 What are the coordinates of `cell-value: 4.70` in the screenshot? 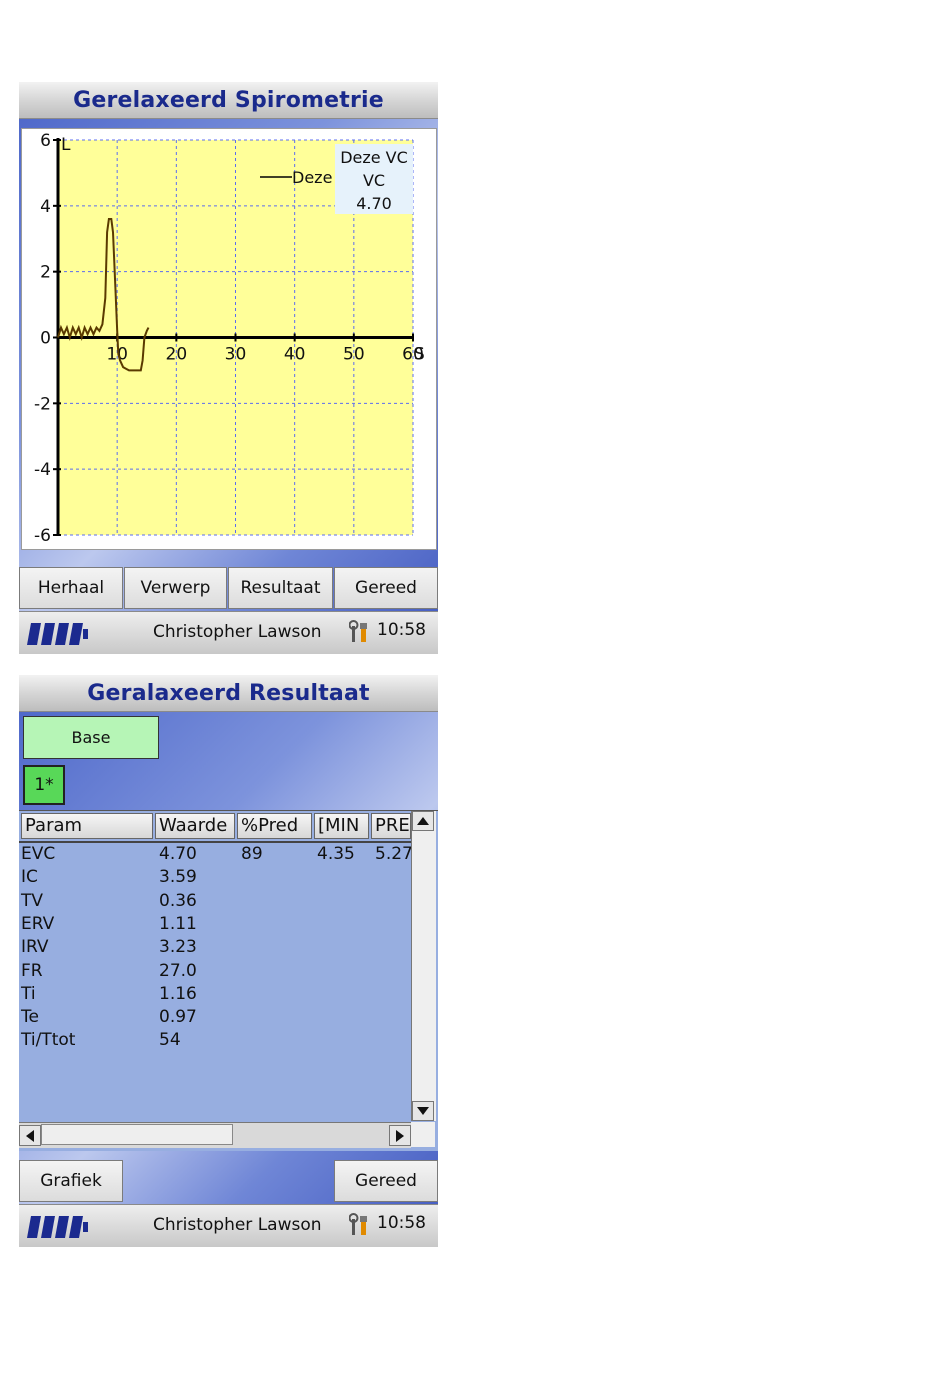 It's located at (178, 854).